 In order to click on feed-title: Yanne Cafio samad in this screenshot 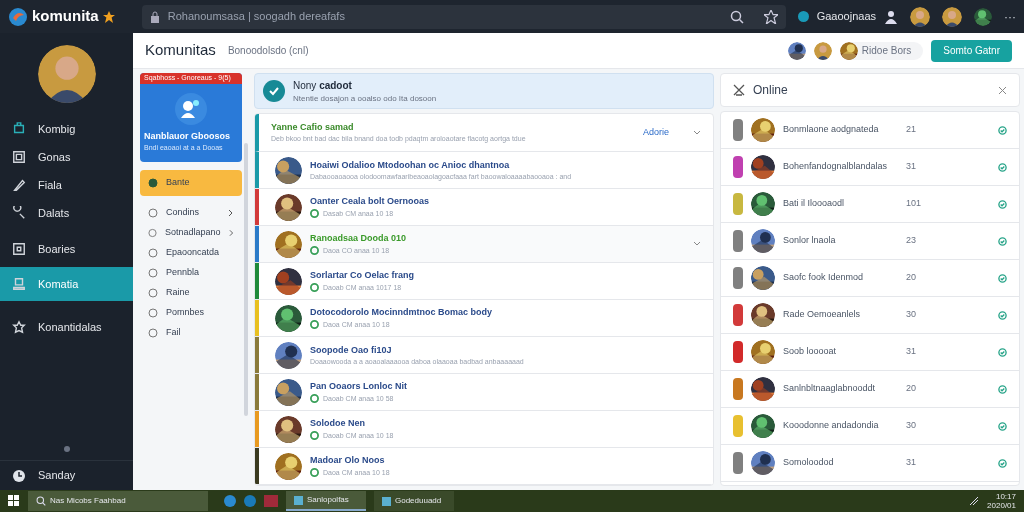, I will do `click(313, 127)`.